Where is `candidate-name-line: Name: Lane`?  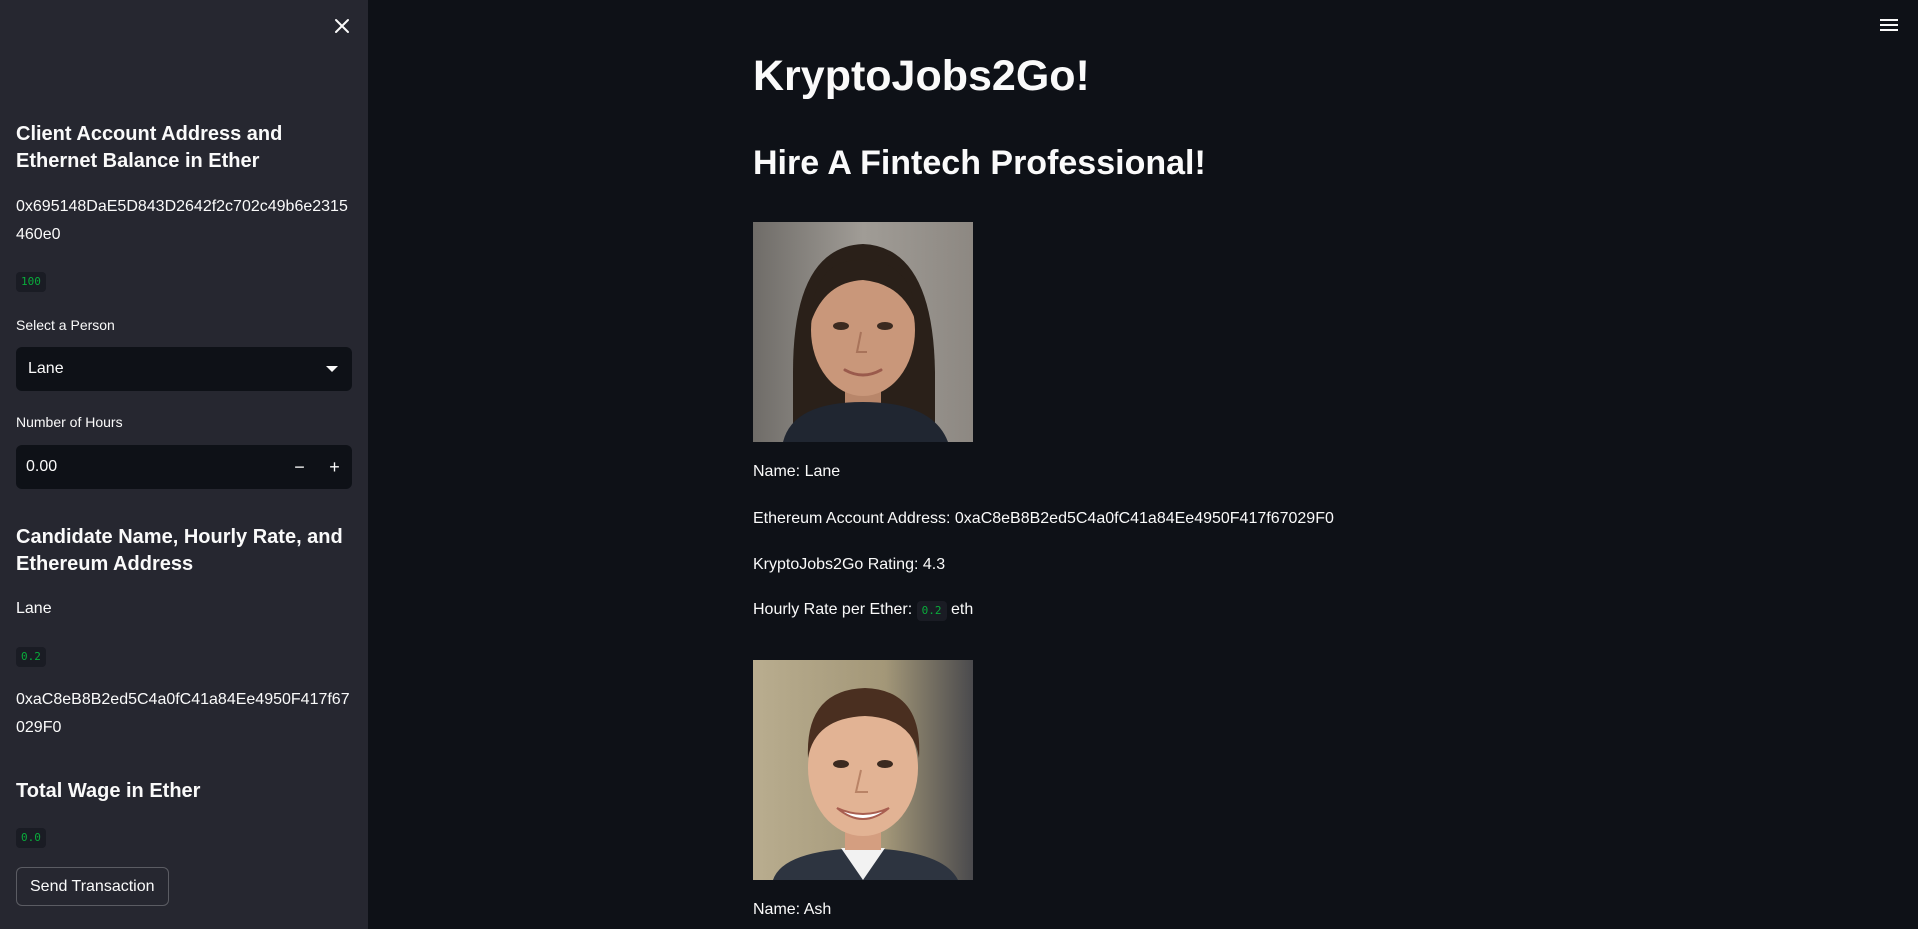 candidate-name-line: Name: Lane is located at coordinates (797, 471).